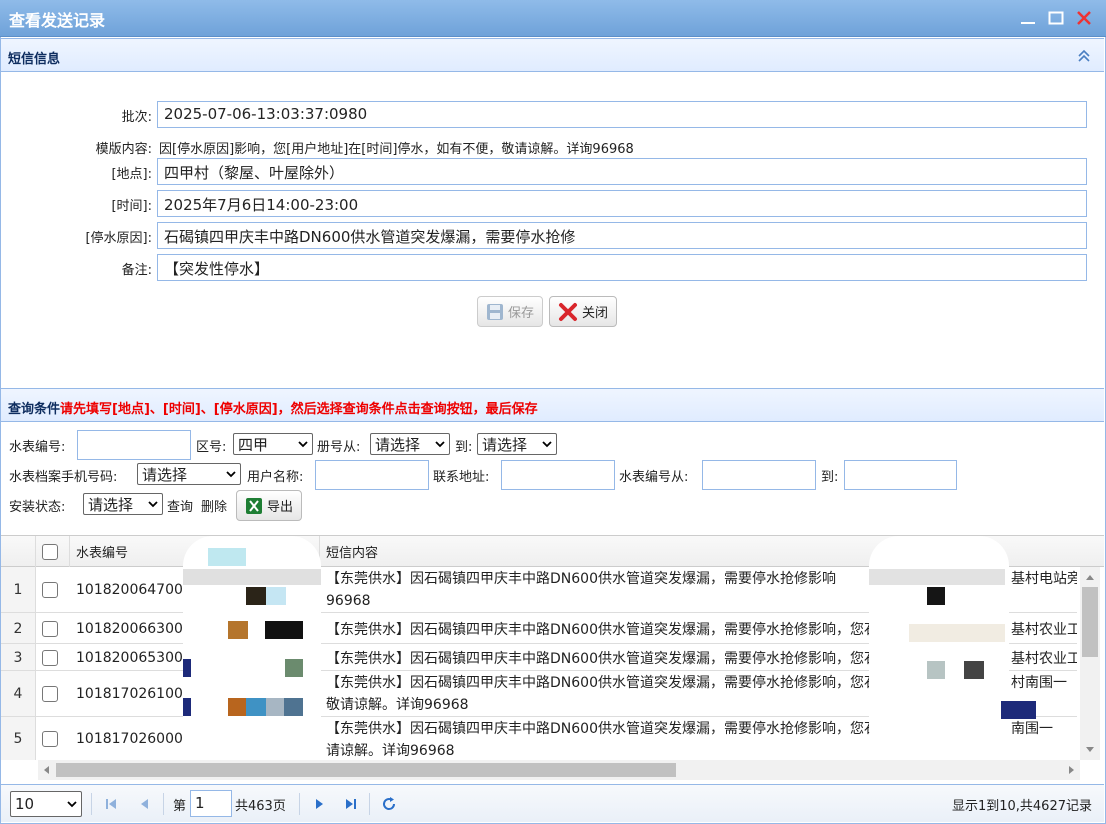 The height and width of the screenshot is (824, 1106). I want to click on next-page-button, so click(319, 804).